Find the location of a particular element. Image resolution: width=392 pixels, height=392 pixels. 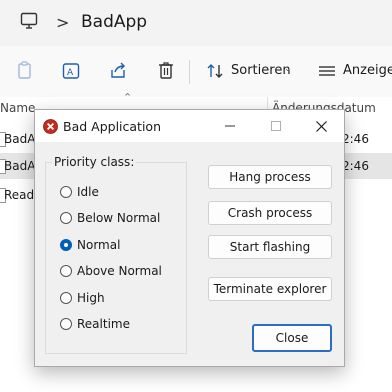

radio-priority-realtime: Realtime is located at coordinates (95, 324).